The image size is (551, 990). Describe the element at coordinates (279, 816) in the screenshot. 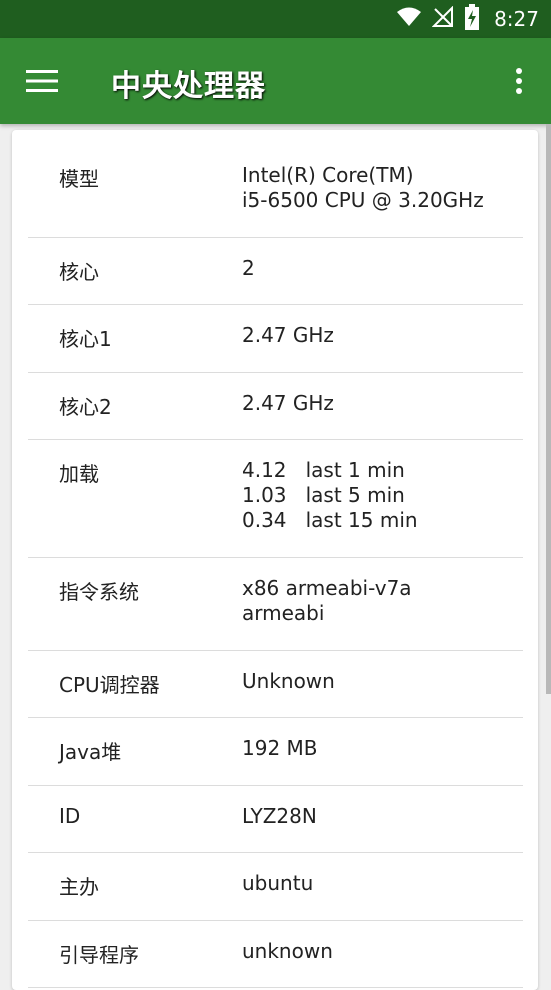

I see `row-value: LYZ28N` at that location.